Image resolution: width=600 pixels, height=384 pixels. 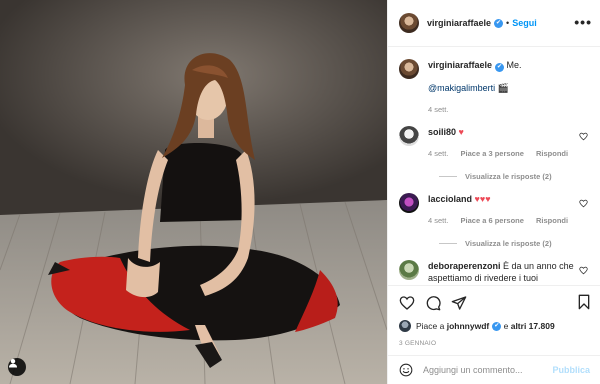 What do you see at coordinates (459, 303) in the screenshot?
I see `share-plane-icon` at bounding box center [459, 303].